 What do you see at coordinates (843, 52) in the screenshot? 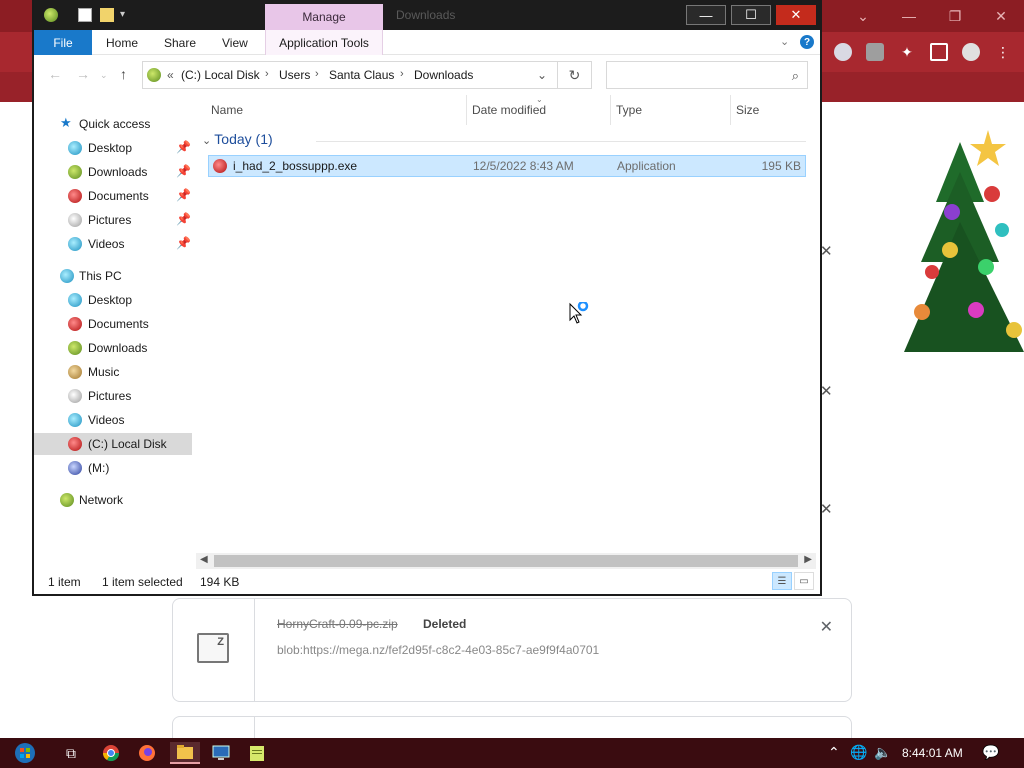
I see `flag-extension-icon` at bounding box center [843, 52].